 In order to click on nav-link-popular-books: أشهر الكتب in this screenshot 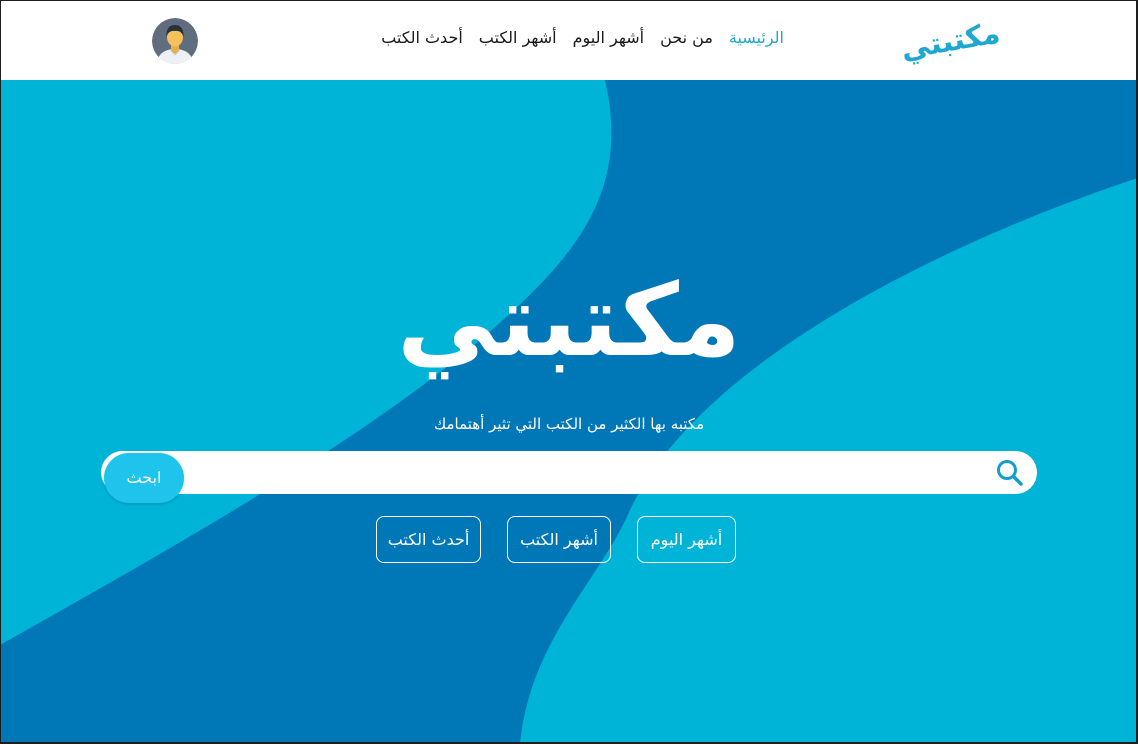, I will do `click(518, 38)`.